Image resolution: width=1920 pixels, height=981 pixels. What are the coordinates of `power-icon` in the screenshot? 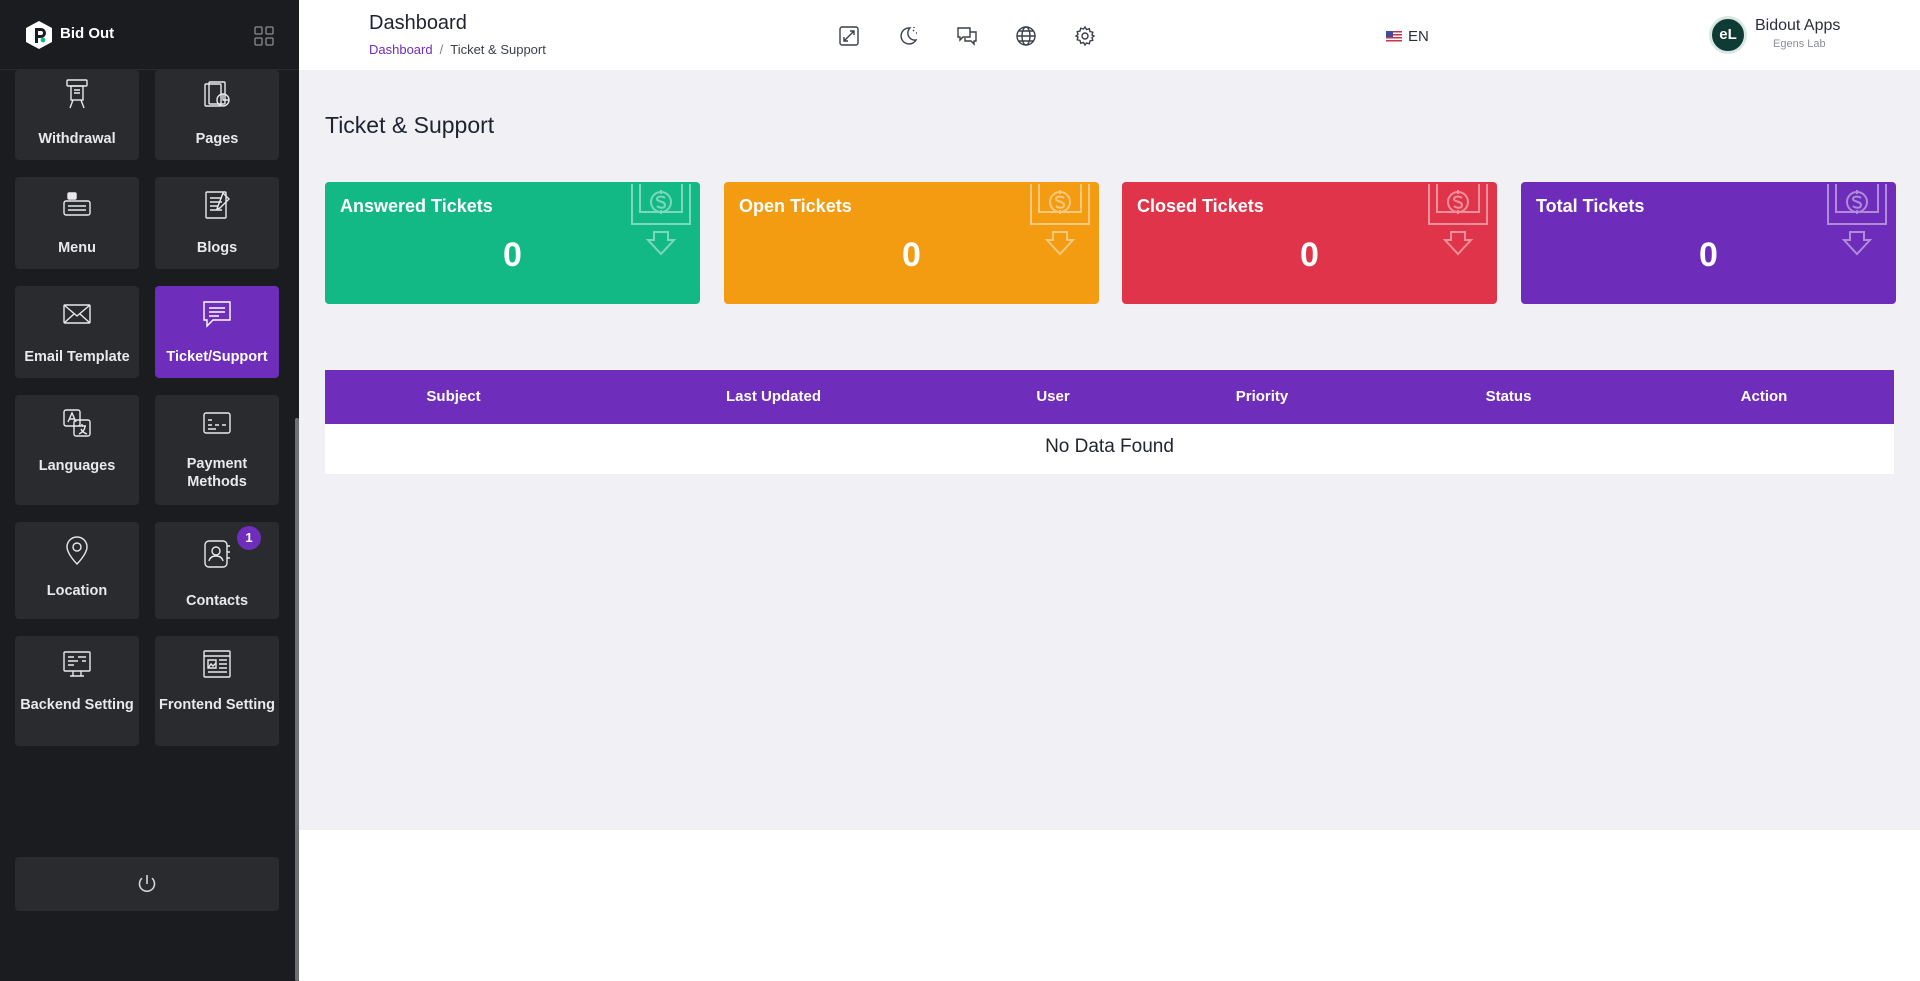 It's located at (147, 884).